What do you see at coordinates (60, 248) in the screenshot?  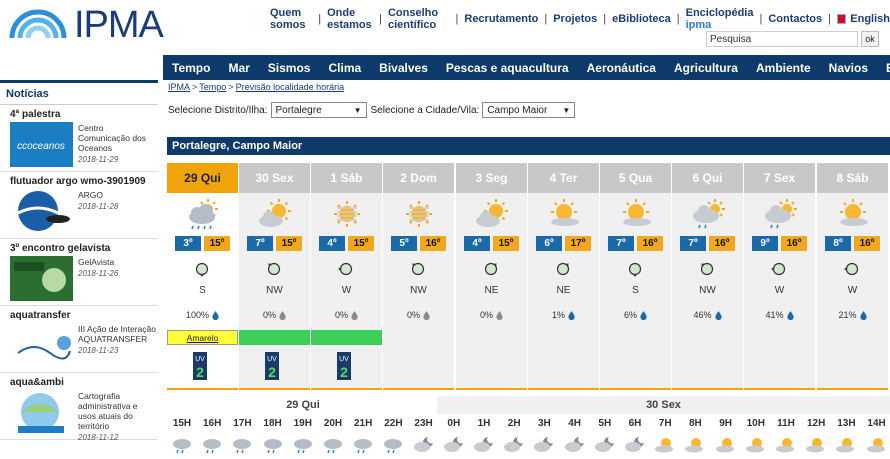 I see `news-title: 3º encontro gelavista` at bounding box center [60, 248].